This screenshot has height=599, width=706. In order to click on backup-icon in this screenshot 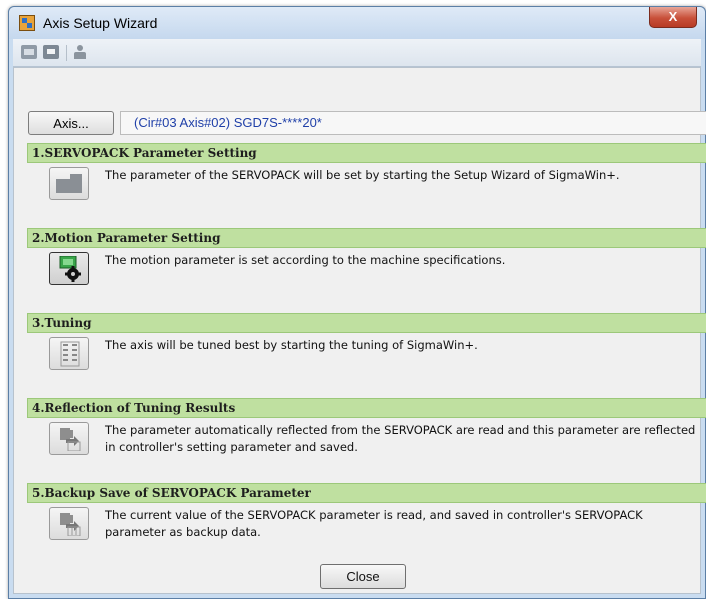, I will do `click(70, 524)`.